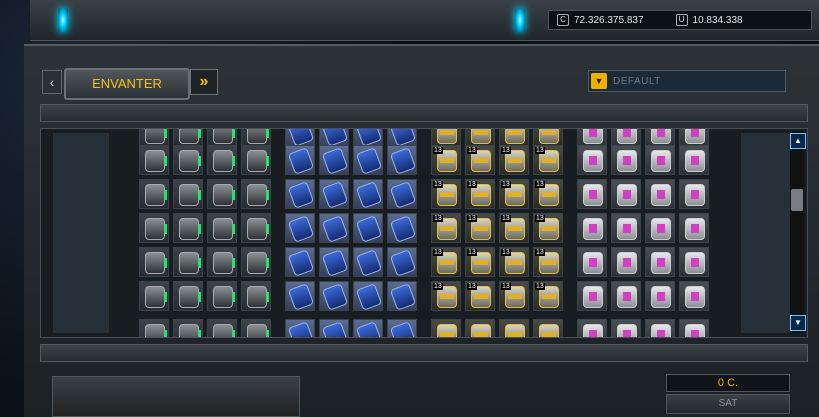 The height and width of the screenshot is (417, 819). I want to click on sell-button: SAT, so click(728, 404).